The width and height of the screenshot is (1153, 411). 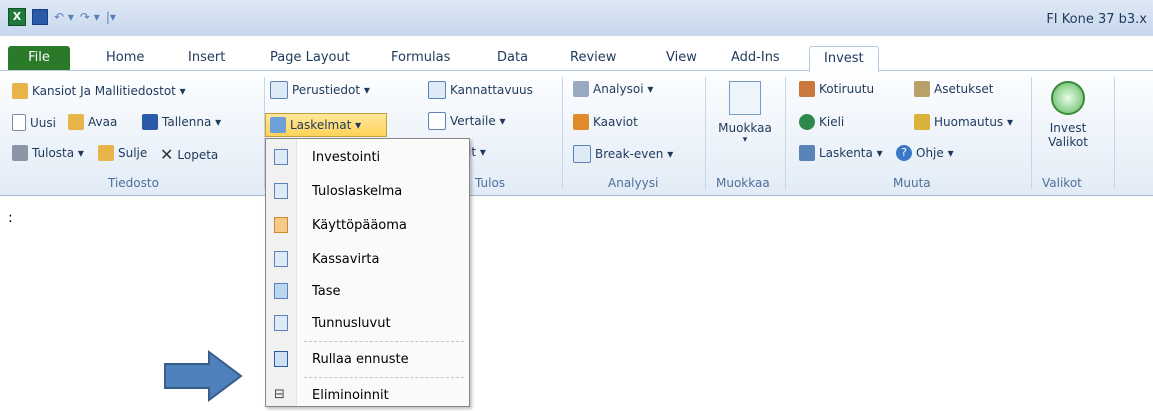 I want to click on close-folder-icon, so click(x=106, y=153).